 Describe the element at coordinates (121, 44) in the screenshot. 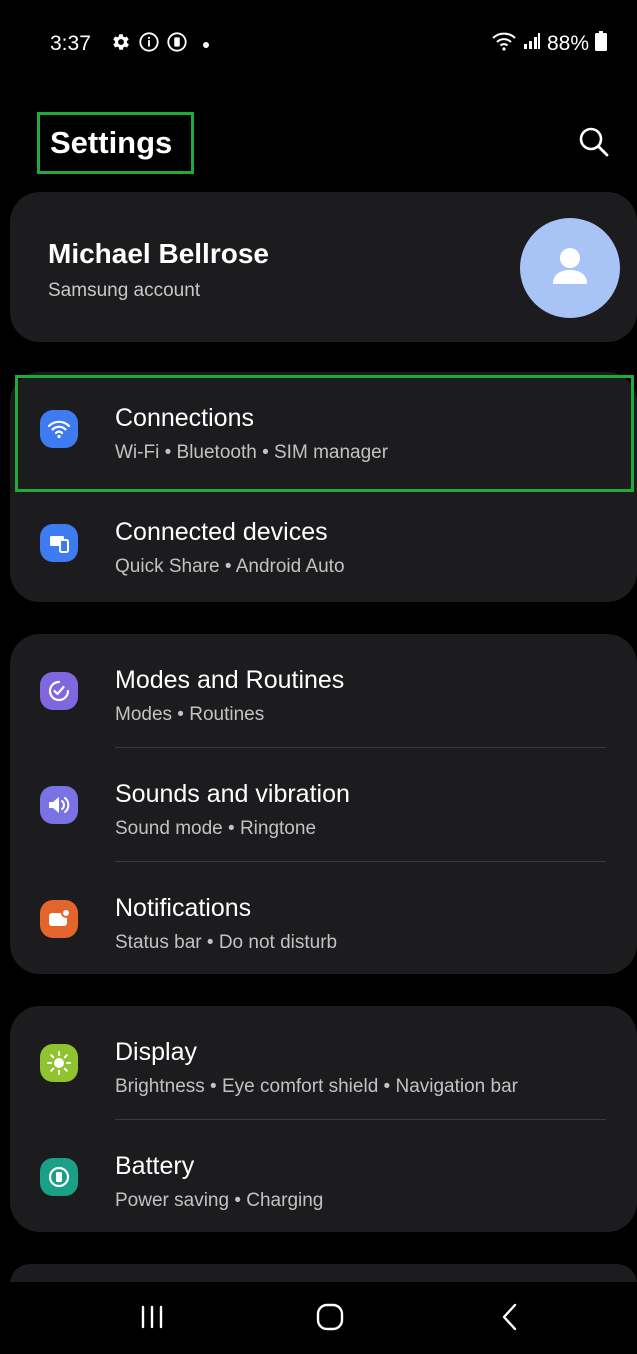

I see `gear-icon` at that location.